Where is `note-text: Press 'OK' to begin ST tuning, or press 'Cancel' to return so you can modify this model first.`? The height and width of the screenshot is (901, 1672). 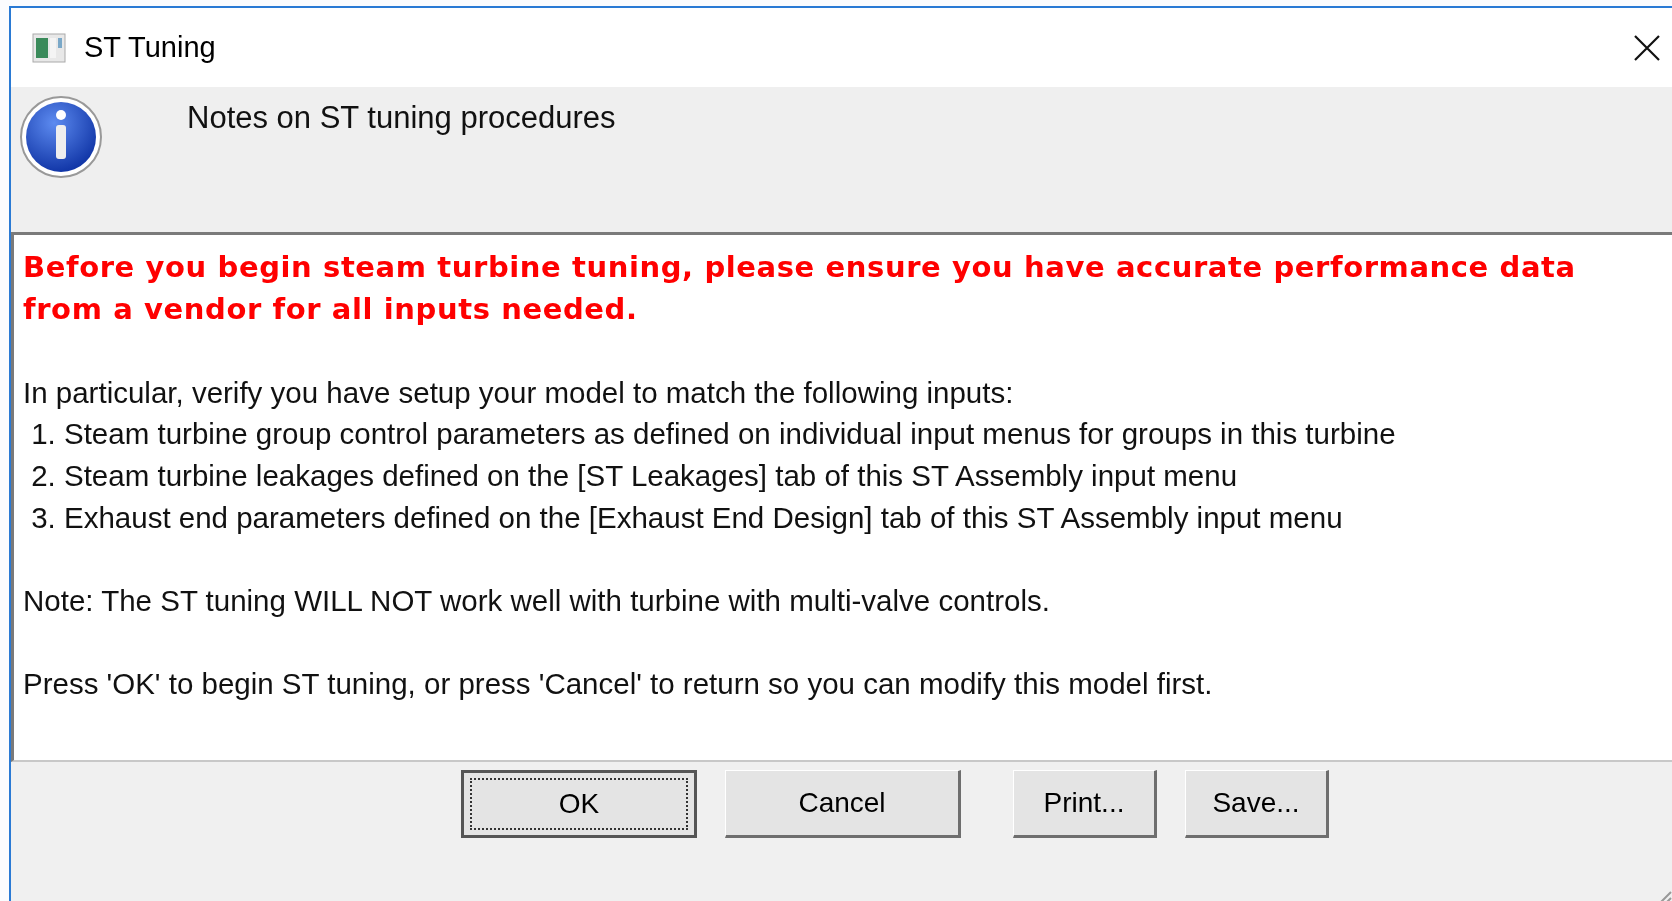
note-text: Press 'OK' to begin ST tuning, or press 'Cancel' to return so you can modify this model first. is located at coordinates (618, 683).